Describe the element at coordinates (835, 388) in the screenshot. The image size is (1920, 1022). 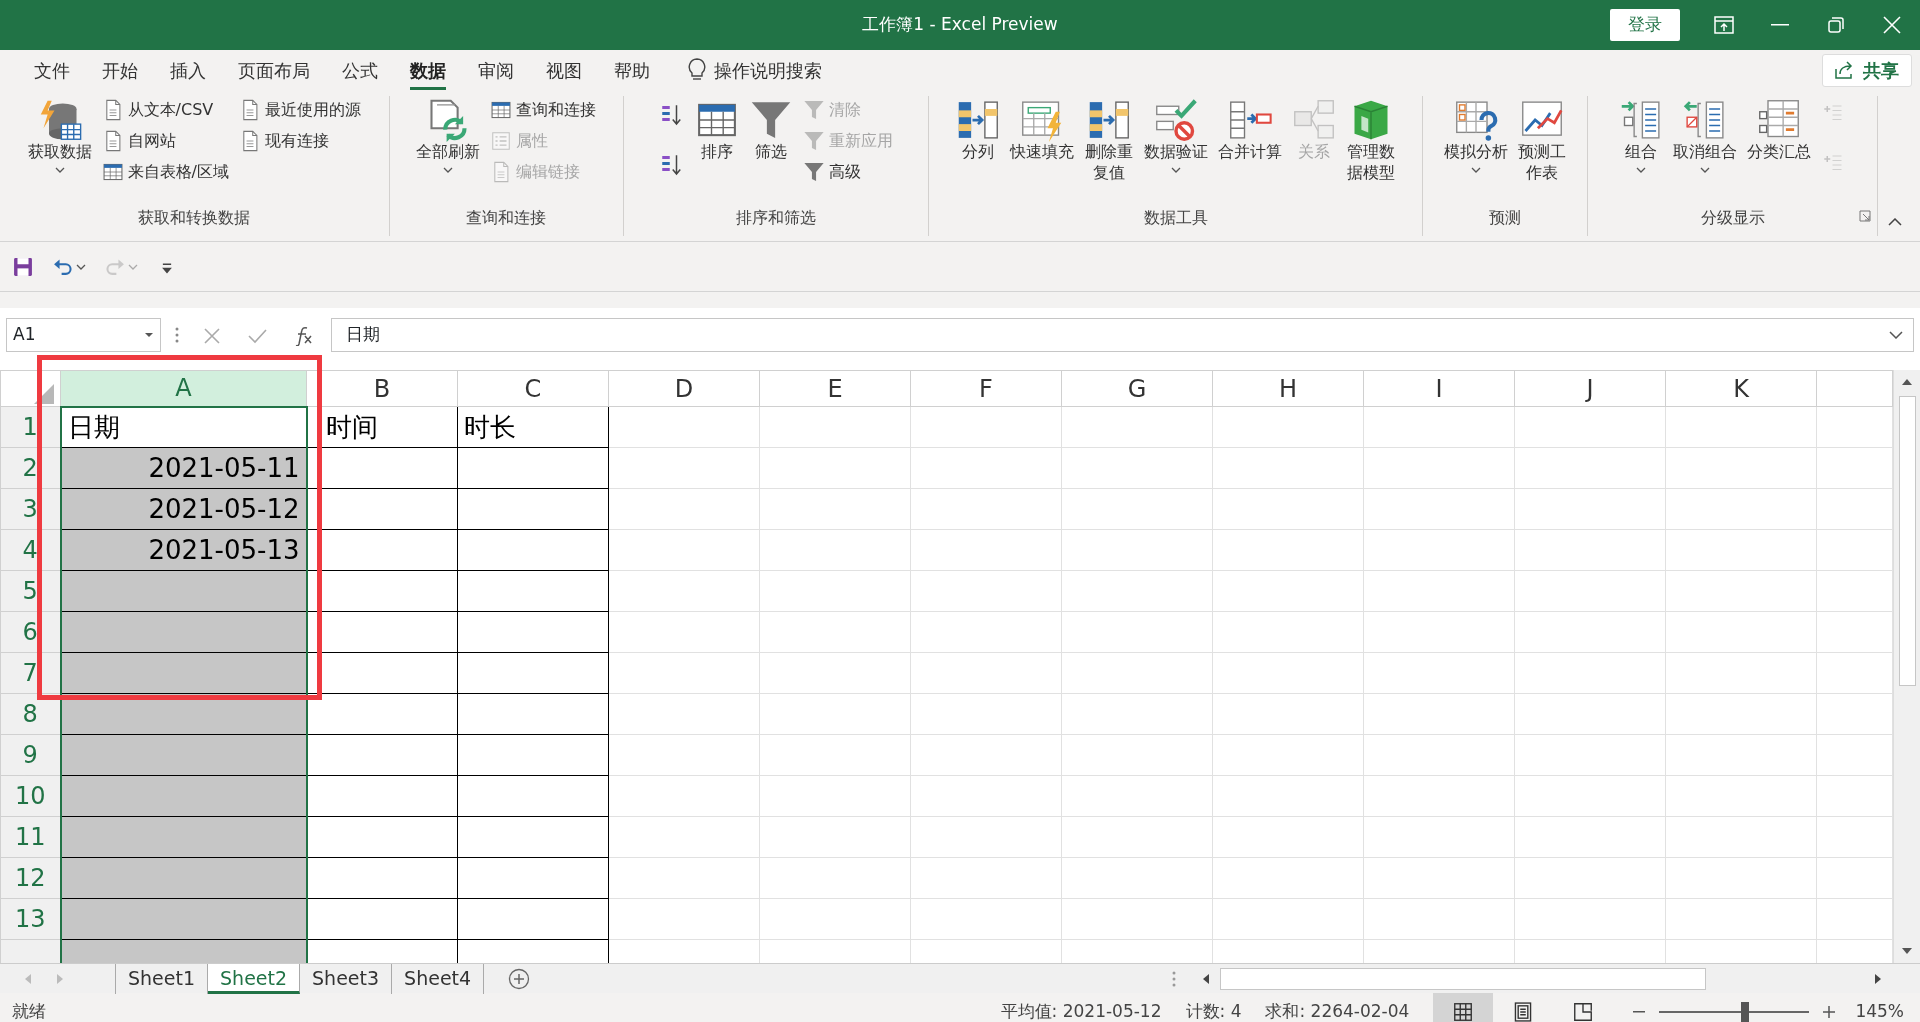
I see `column-header: E` at that location.